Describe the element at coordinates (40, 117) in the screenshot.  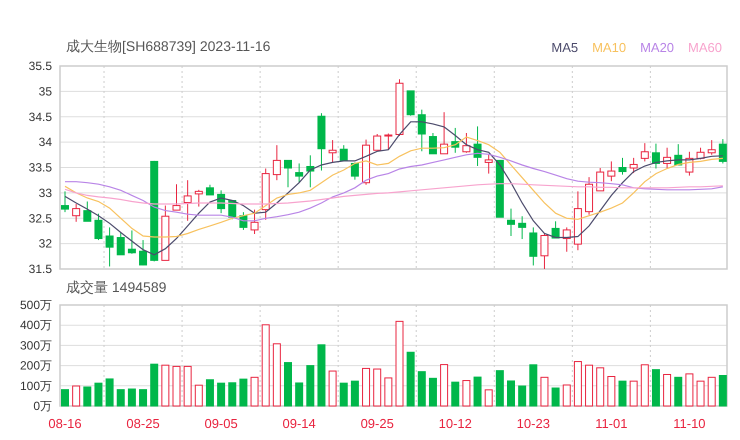
I see `axis-label: 34.5` at that location.